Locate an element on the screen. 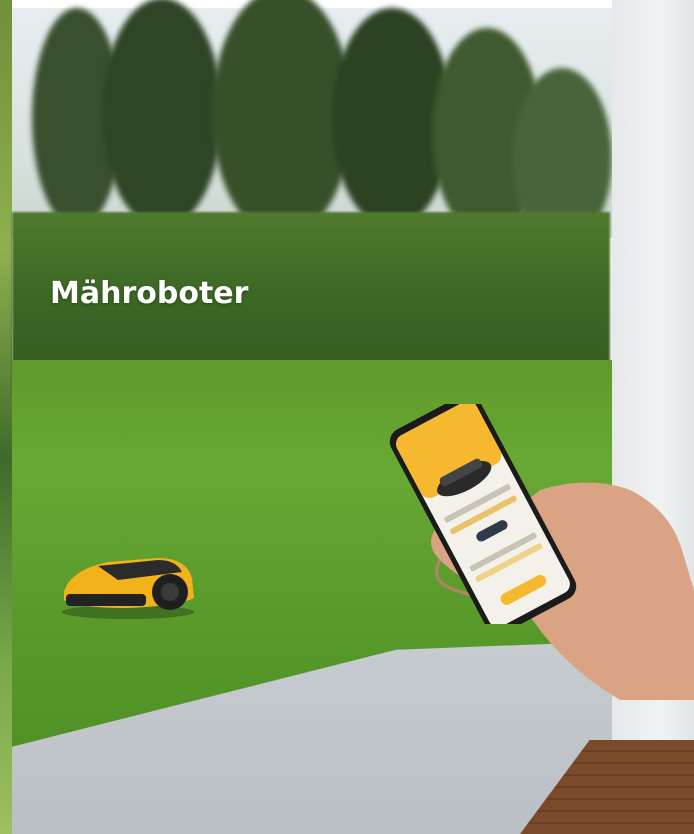  left-foliage-strip is located at coordinates (6, 417).